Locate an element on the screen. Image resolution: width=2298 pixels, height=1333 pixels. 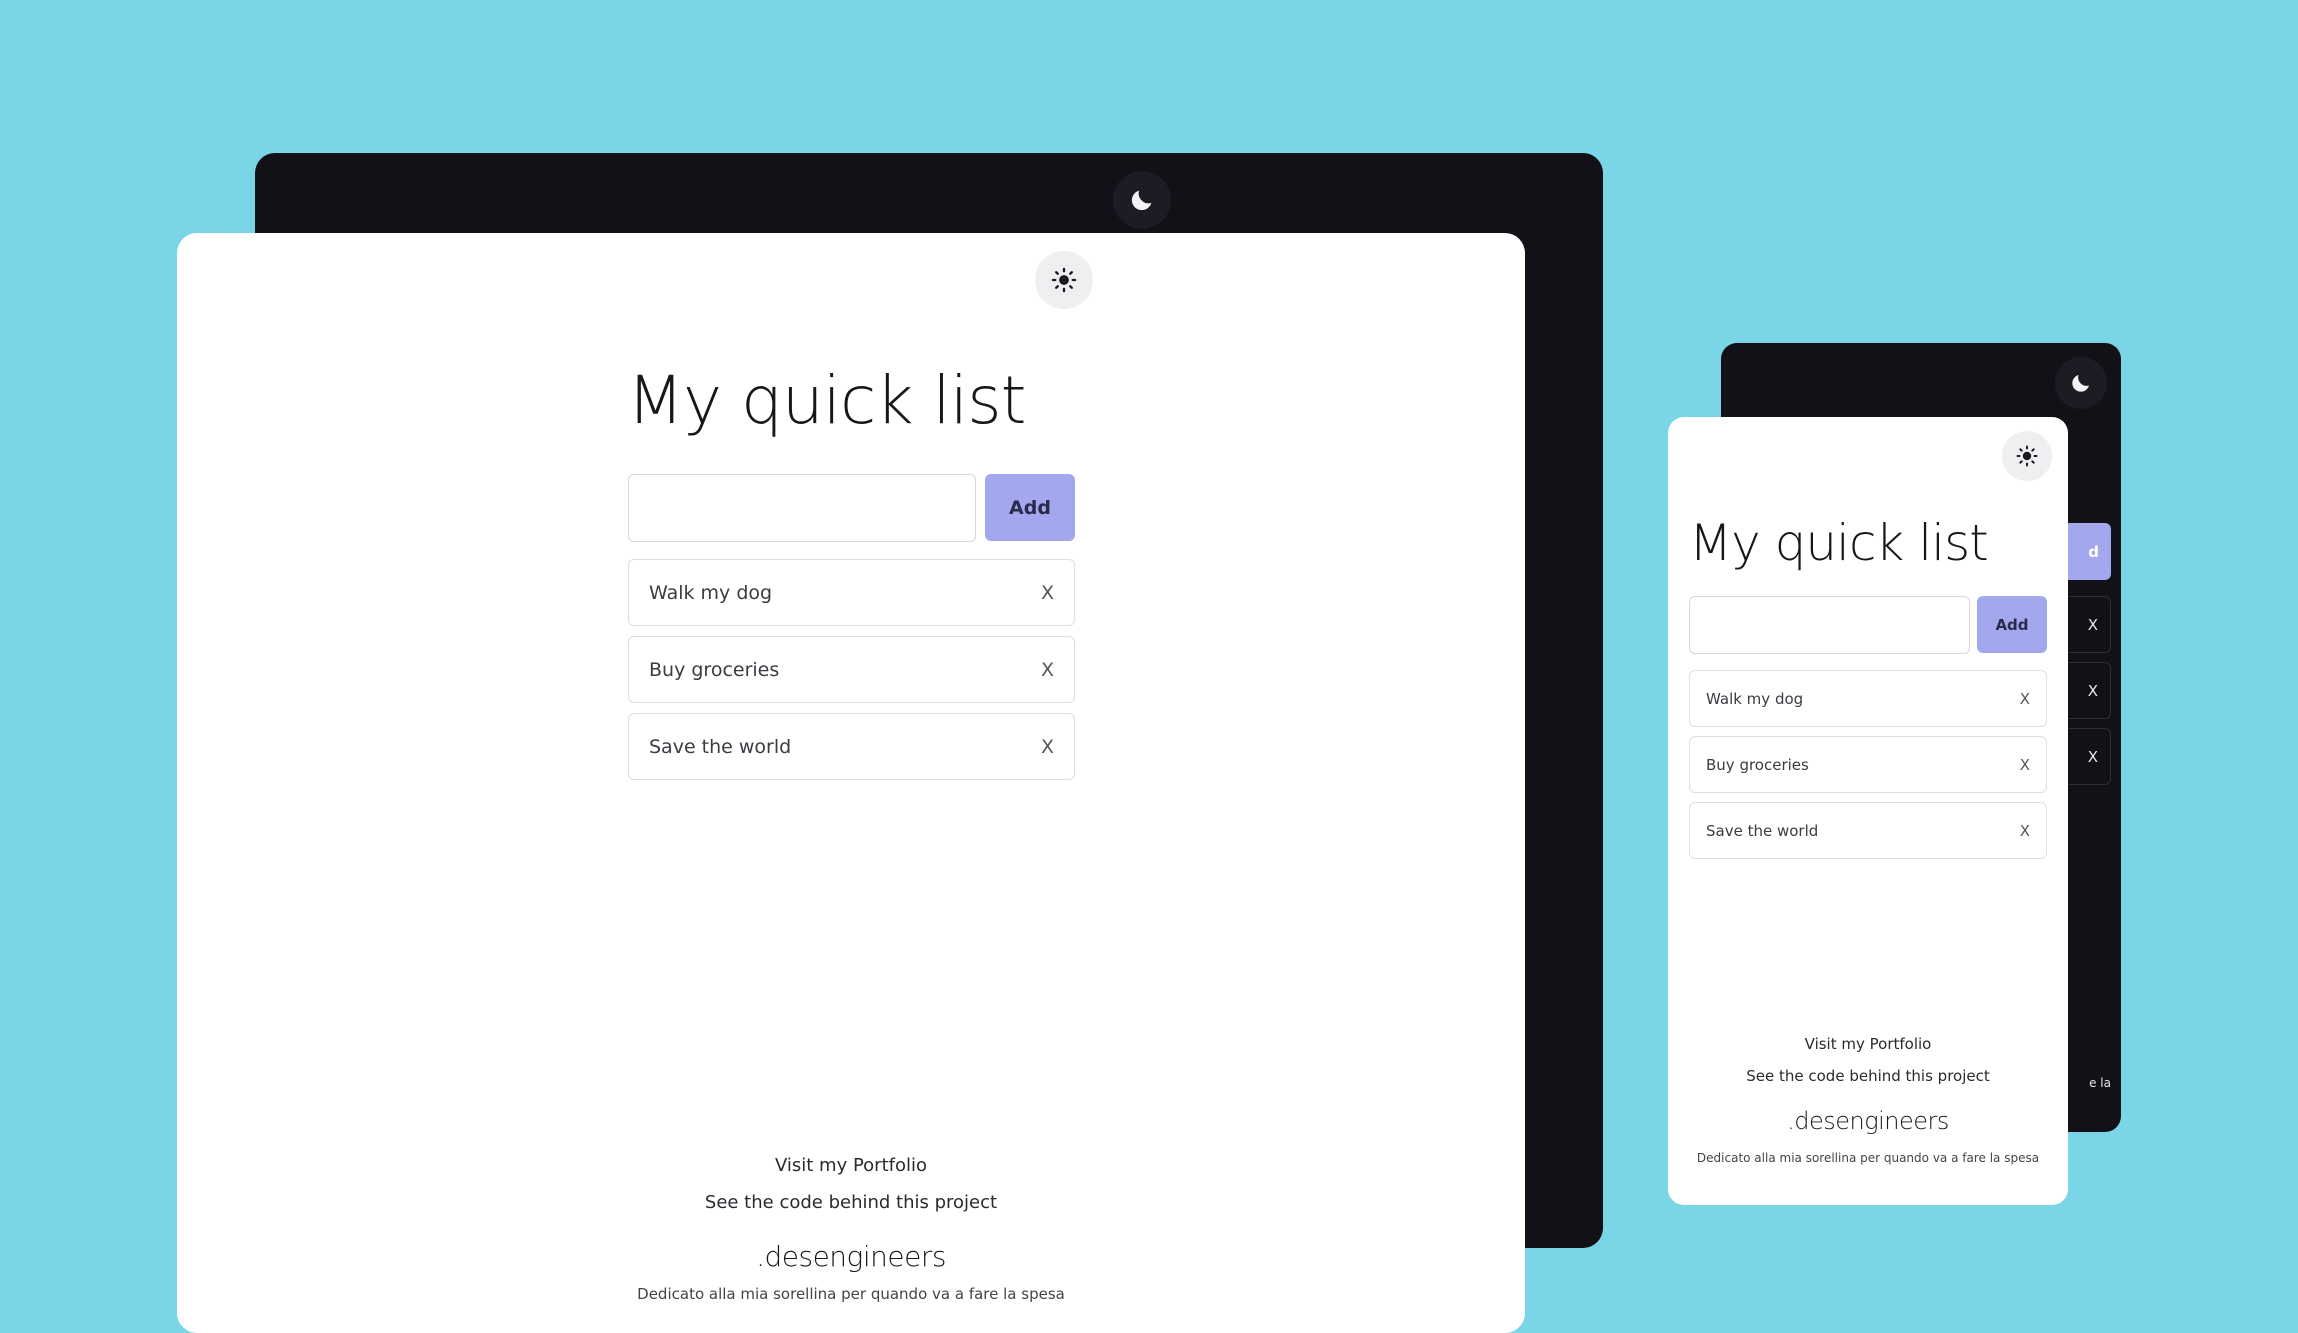
source-code-link: See the code behind this project is located at coordinates (851, 1202).